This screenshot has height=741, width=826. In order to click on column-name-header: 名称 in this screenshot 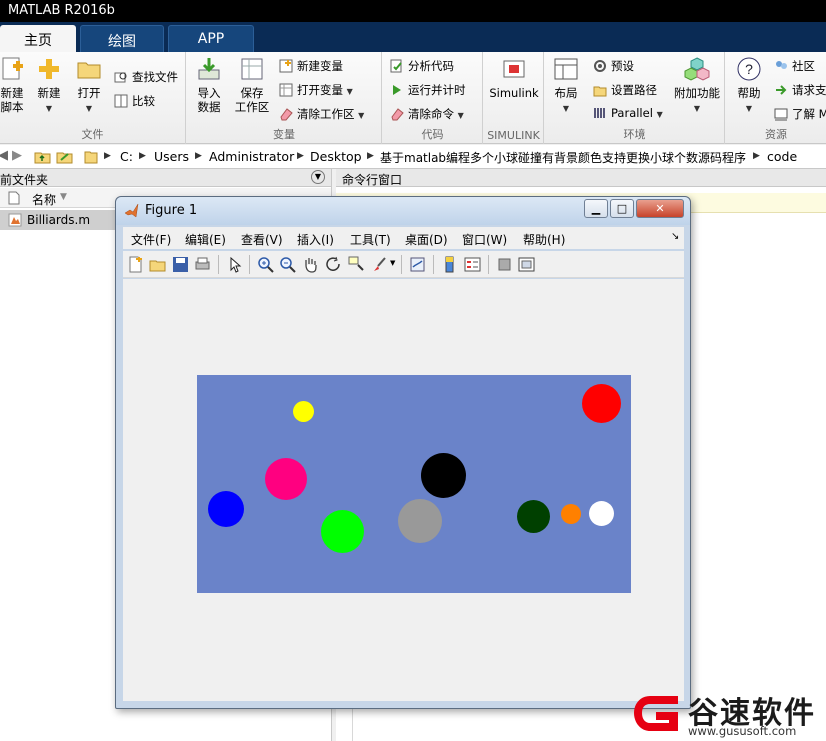, I will do `click(44, 199)`.